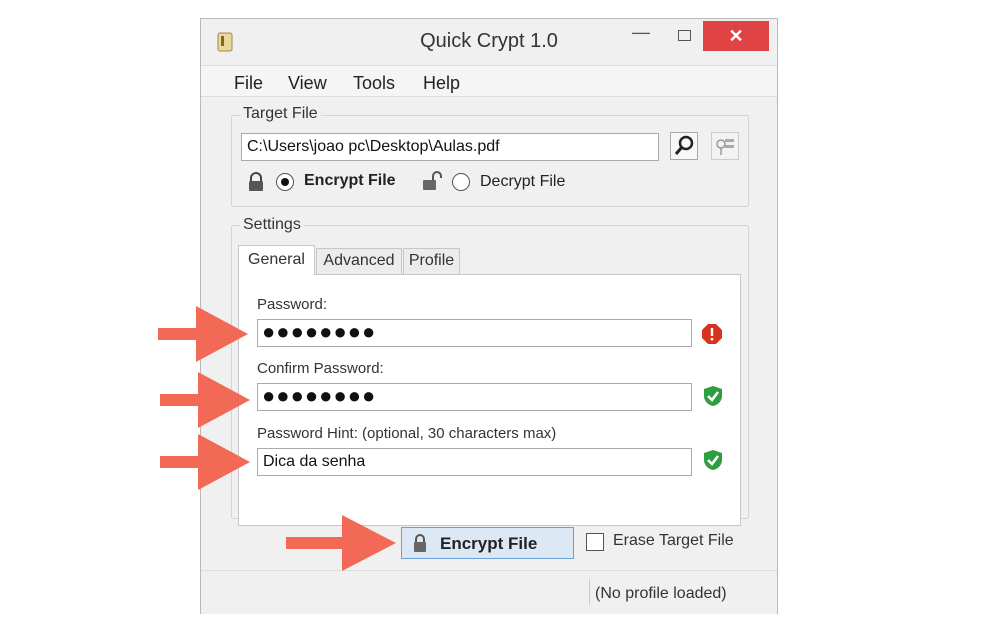  I want to click on menu-bar: File View Tools Help, so click(489, 81).